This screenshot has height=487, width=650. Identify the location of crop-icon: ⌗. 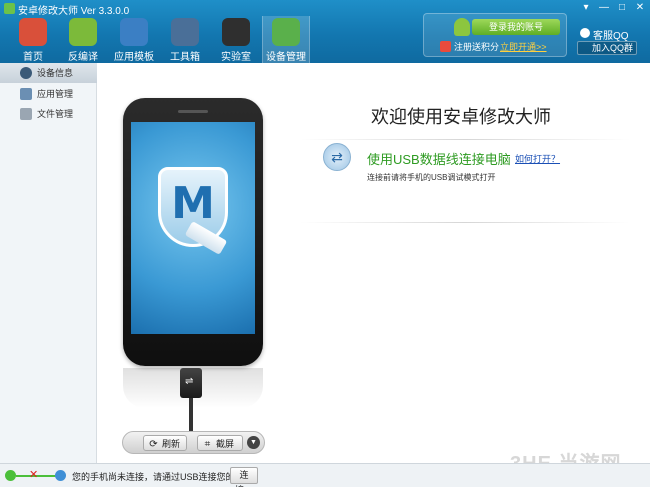
(207, 444).